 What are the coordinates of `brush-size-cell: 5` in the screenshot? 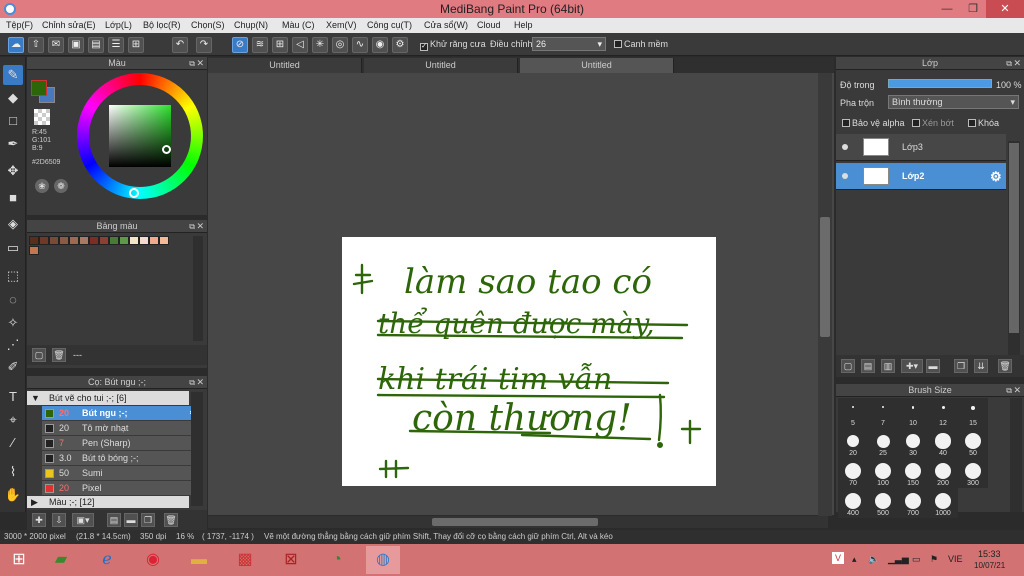 It's located at (853, 413).